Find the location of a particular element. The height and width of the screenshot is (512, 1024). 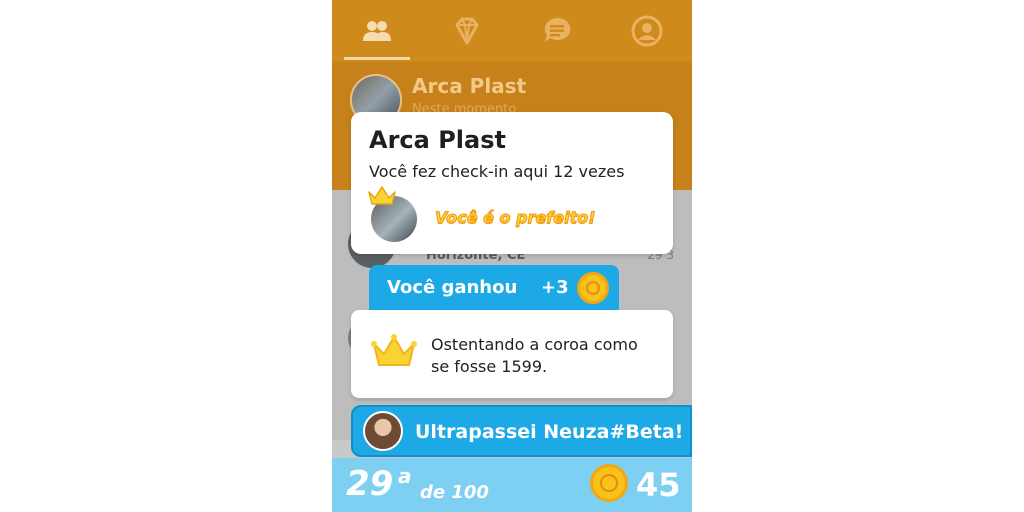

friends-icon is located at coordinates (377, 31).